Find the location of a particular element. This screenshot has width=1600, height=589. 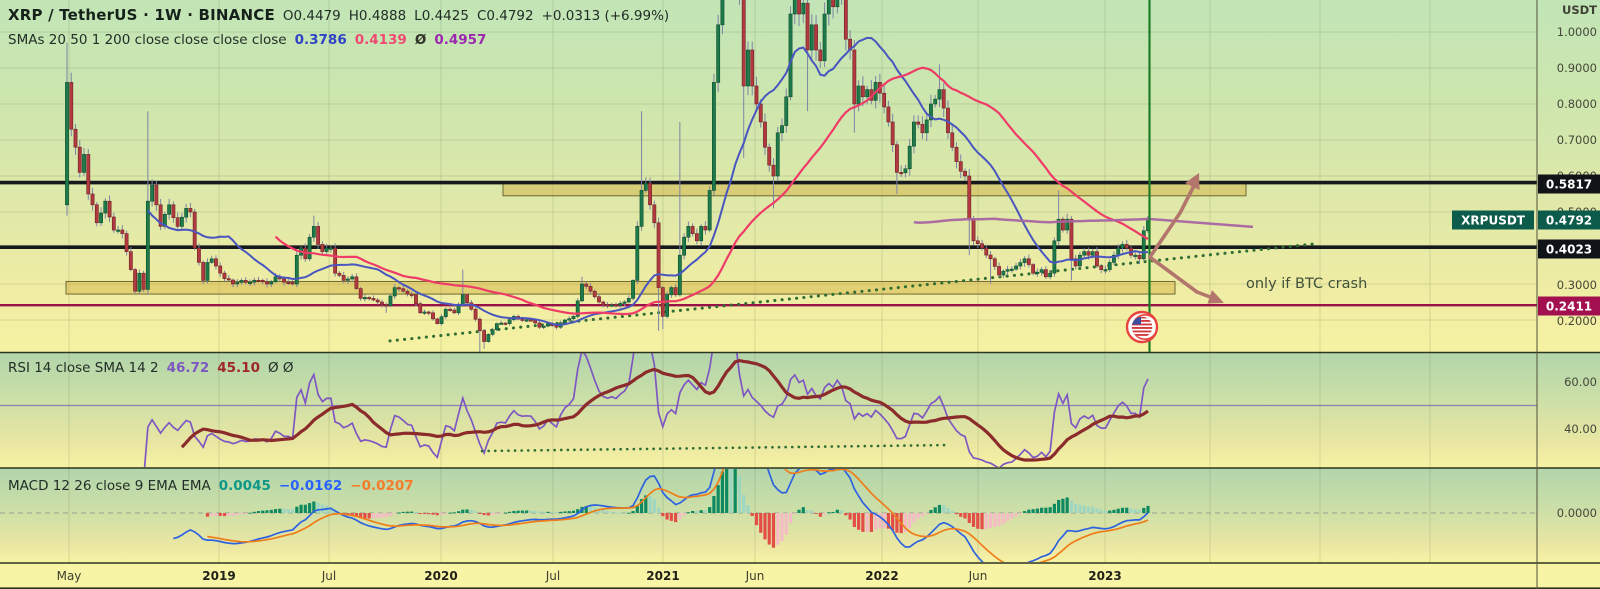

ohlc-high: H0.4888 is located at coordinates (377, 16).